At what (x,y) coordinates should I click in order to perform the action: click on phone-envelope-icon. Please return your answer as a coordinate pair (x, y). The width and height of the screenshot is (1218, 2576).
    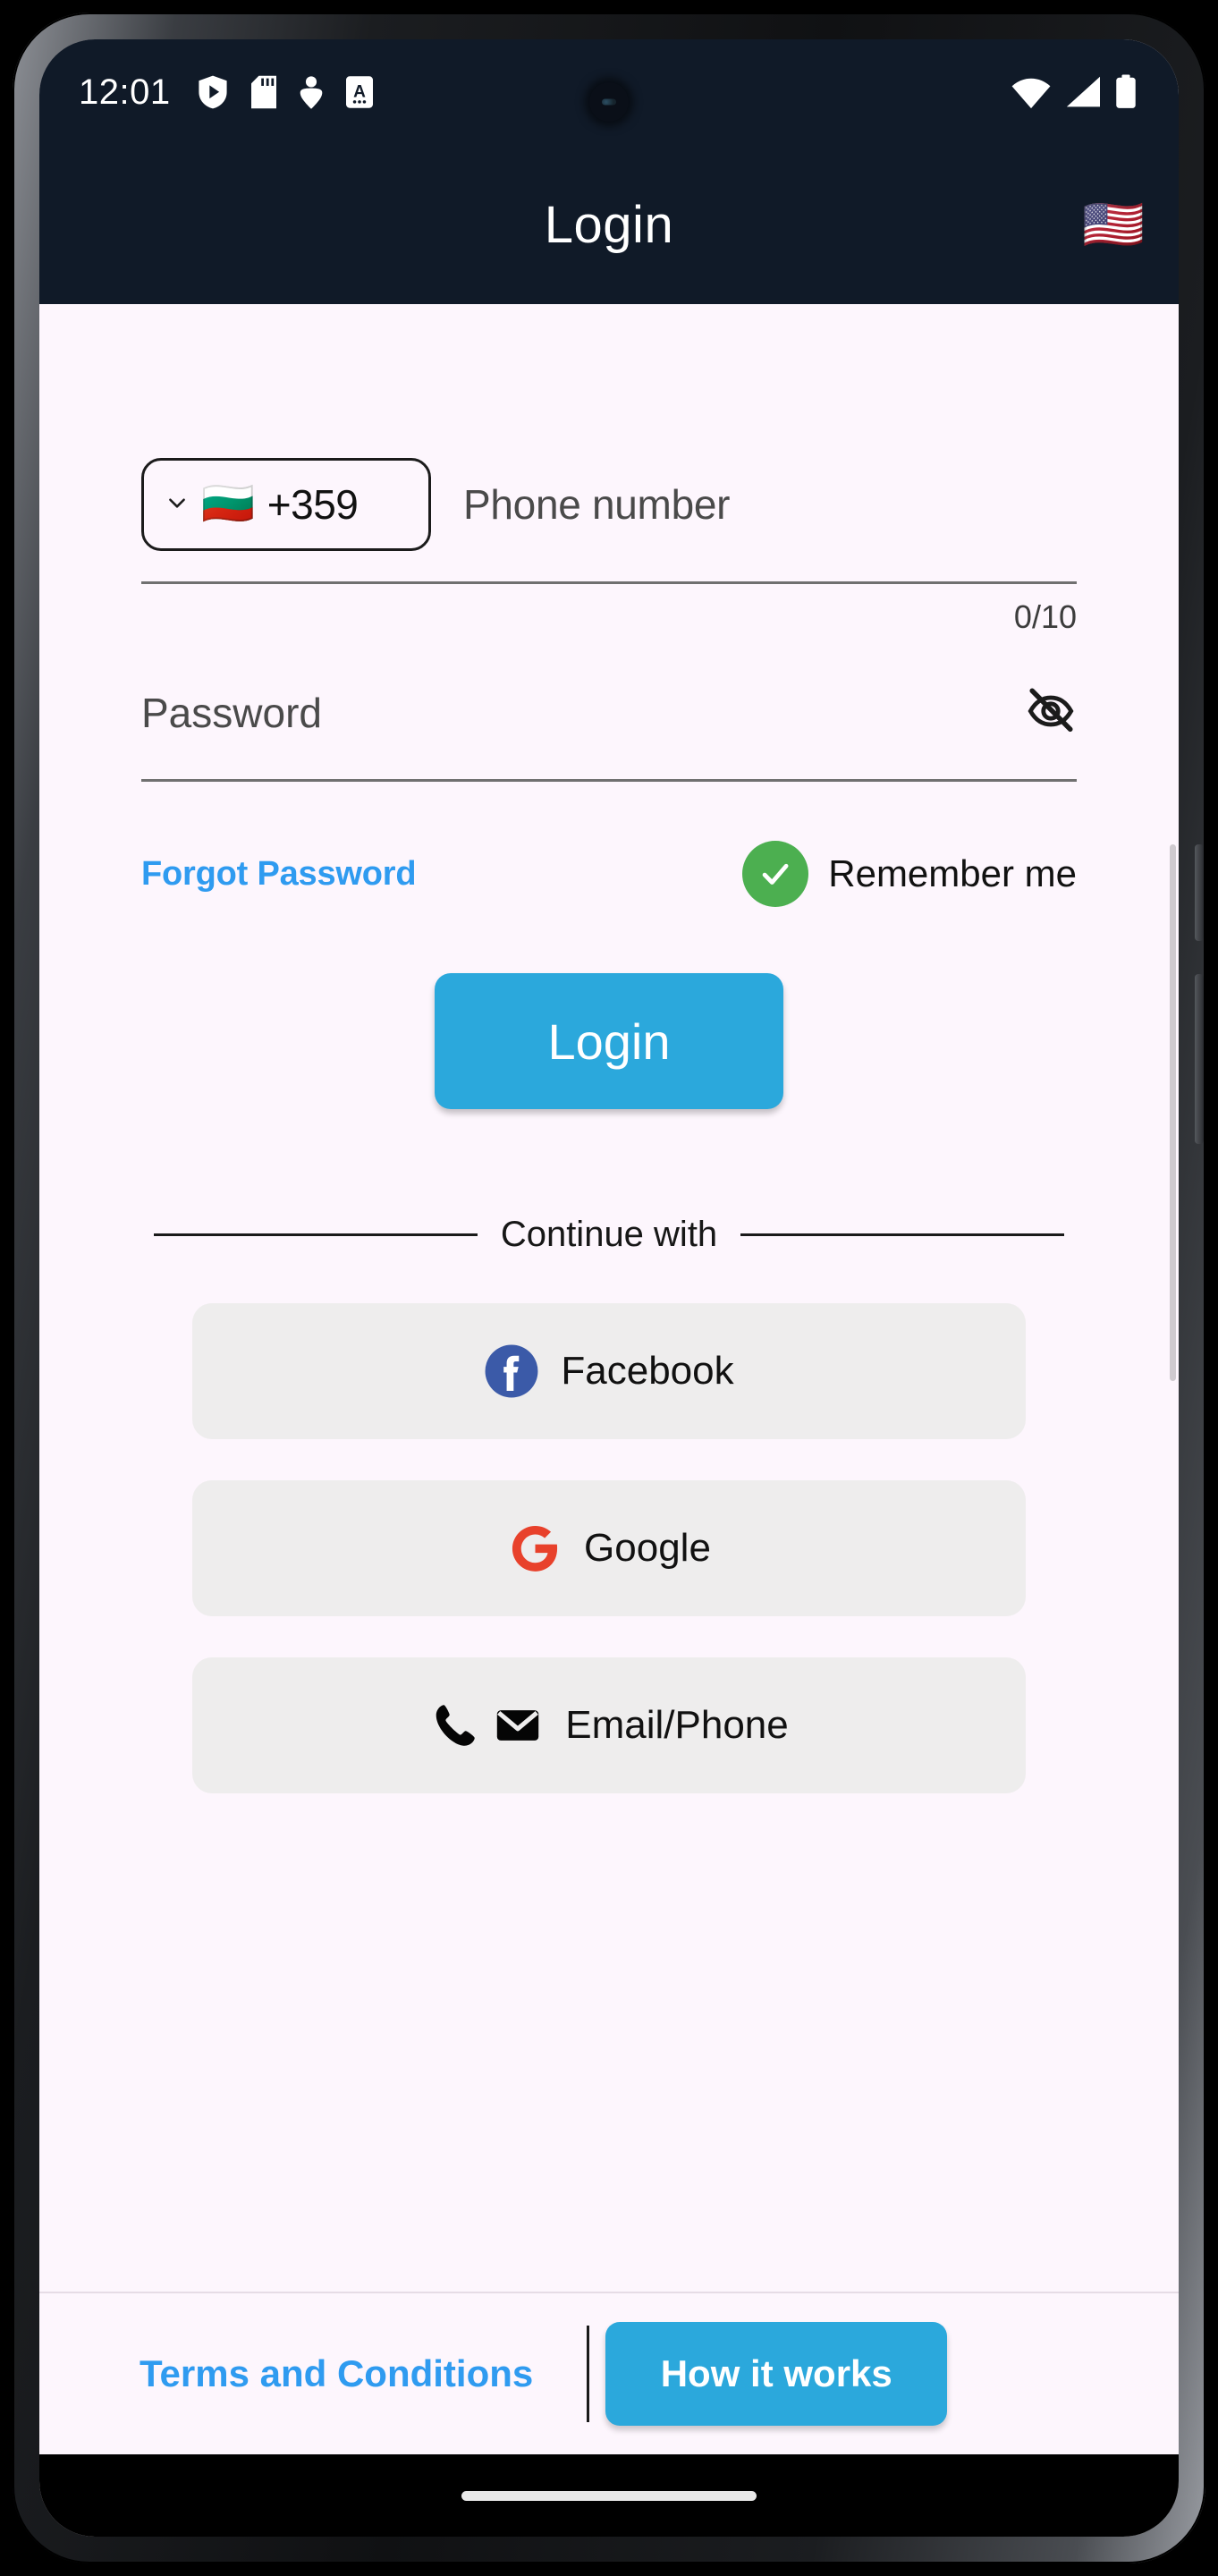
    Looking at the image, I should click on (486, 1725).